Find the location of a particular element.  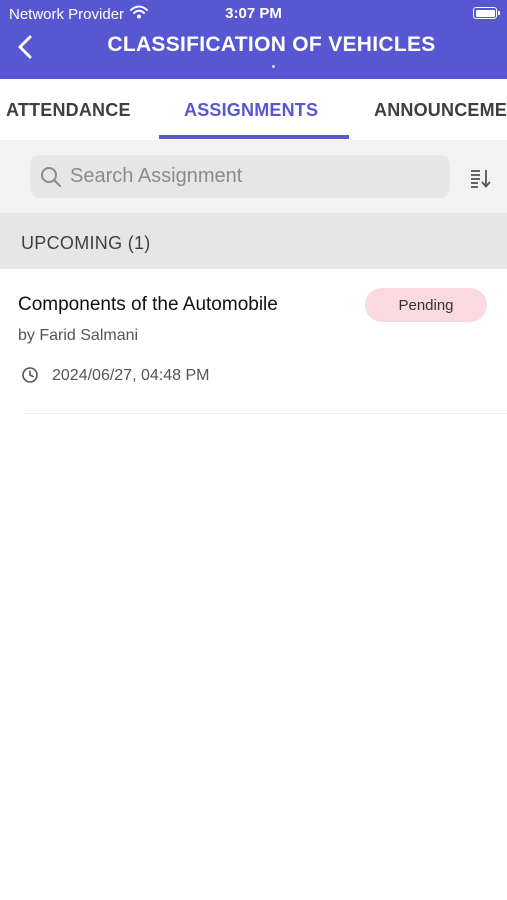

battery-icon is located at coordinates (486, 13).